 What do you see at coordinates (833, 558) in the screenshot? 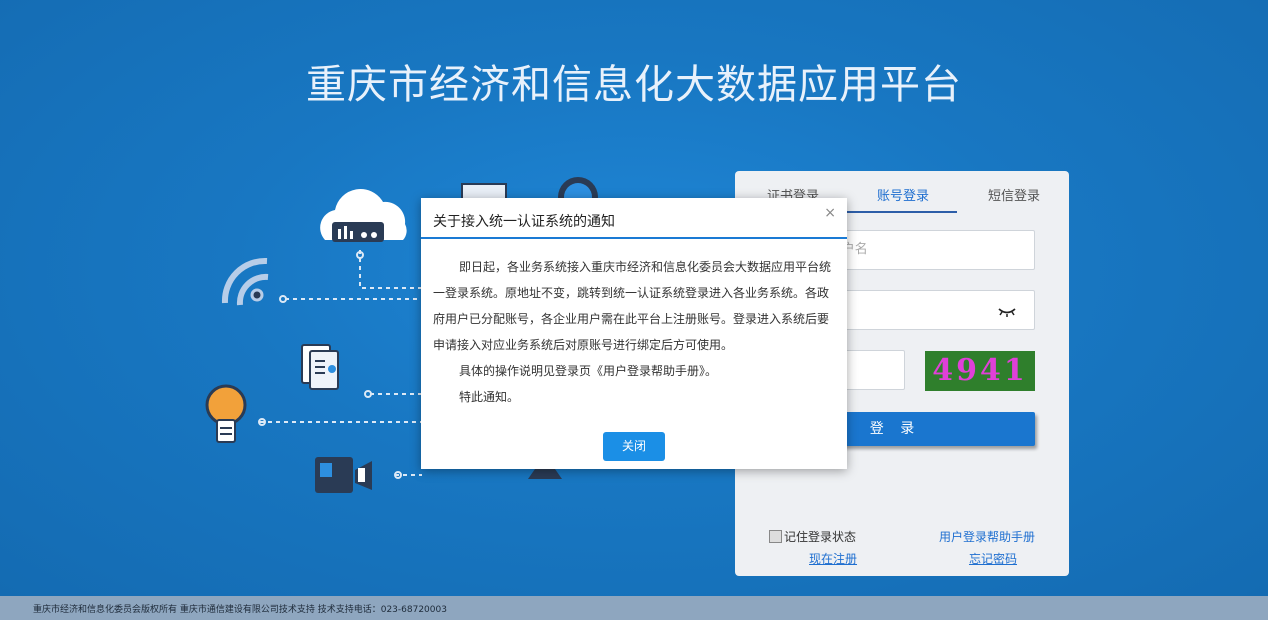
I see `register-link: 现在注册` at bounding box center [833, 558].